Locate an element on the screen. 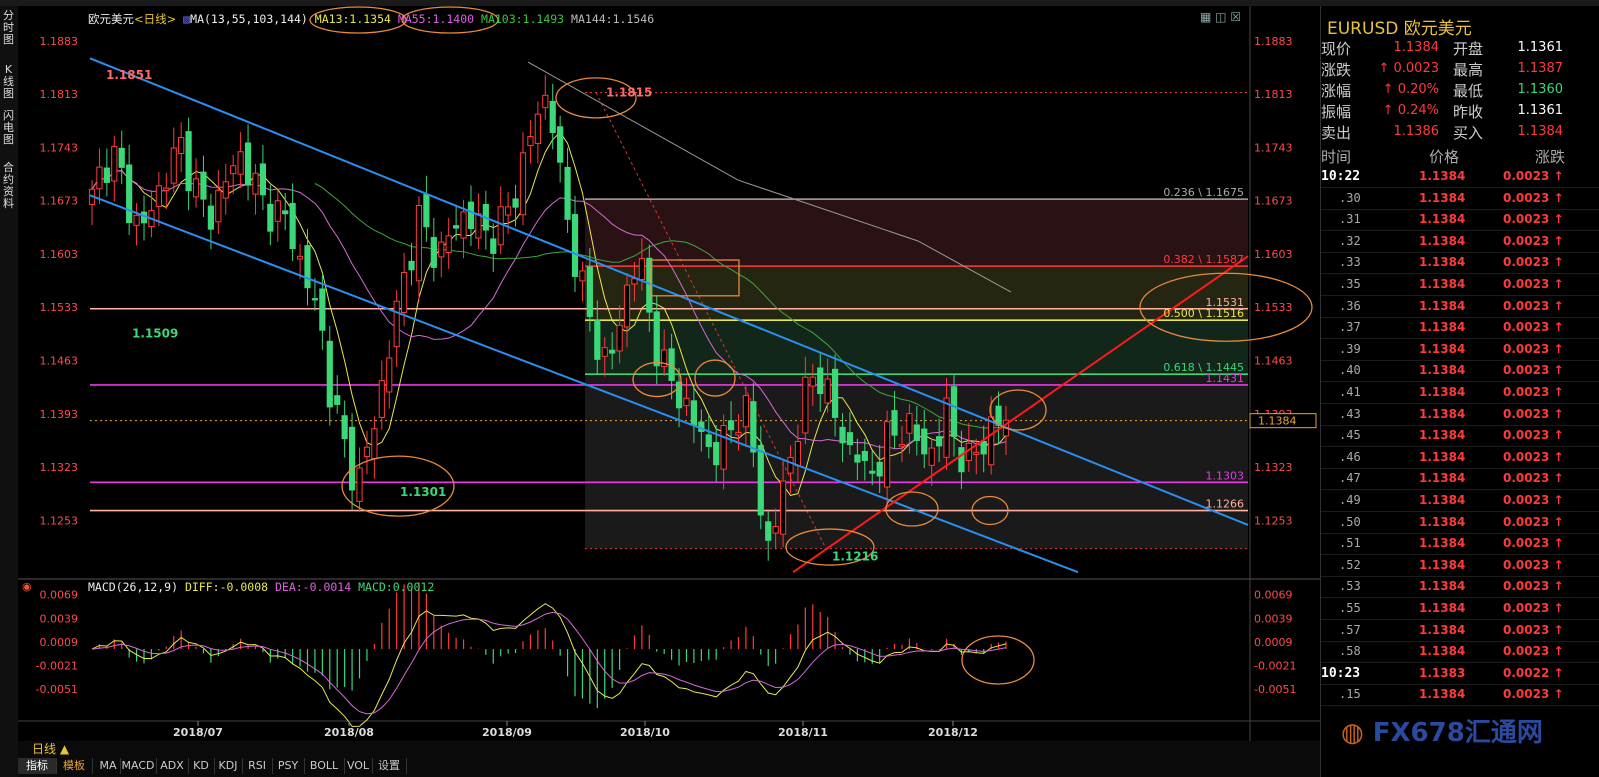 The width and height of the screenshot is (1599, 777). tick-row: .43 1.1384 0.0023 ↑ is located at coordinates (1460, 415).